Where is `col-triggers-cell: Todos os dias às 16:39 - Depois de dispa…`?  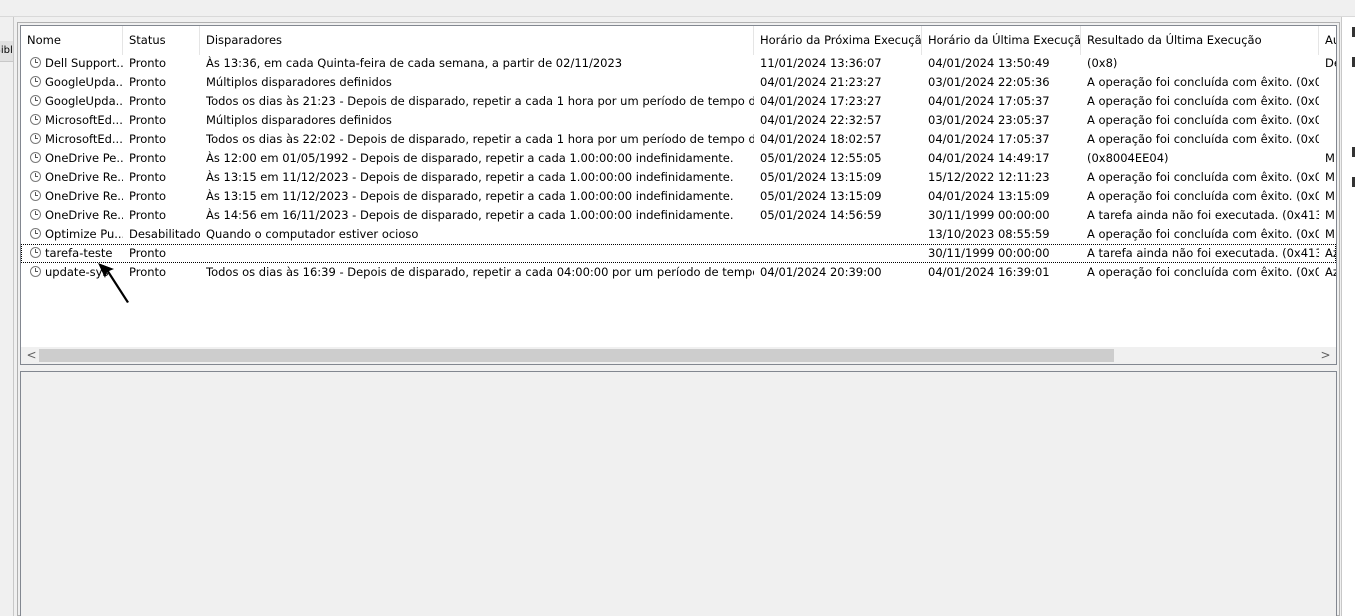
col-triggers-cell: Todos os dias às 16:39 - Depois de dispa… is located at coordinates (480, 272).